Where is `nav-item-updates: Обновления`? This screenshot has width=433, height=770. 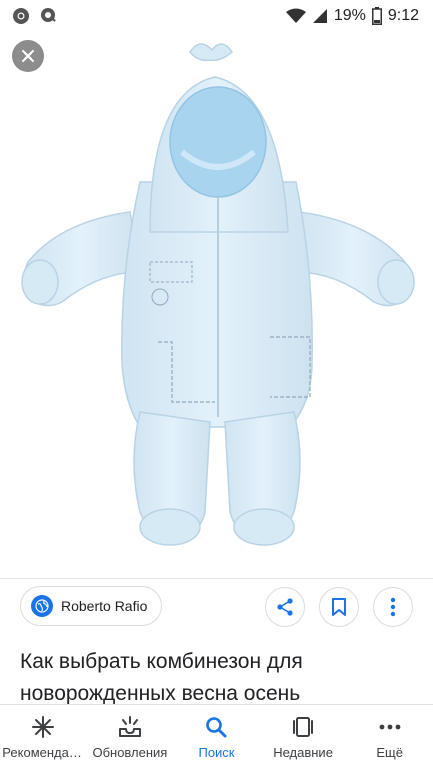 nav-item-updates: Обновления is located at coordinates (130, 737).